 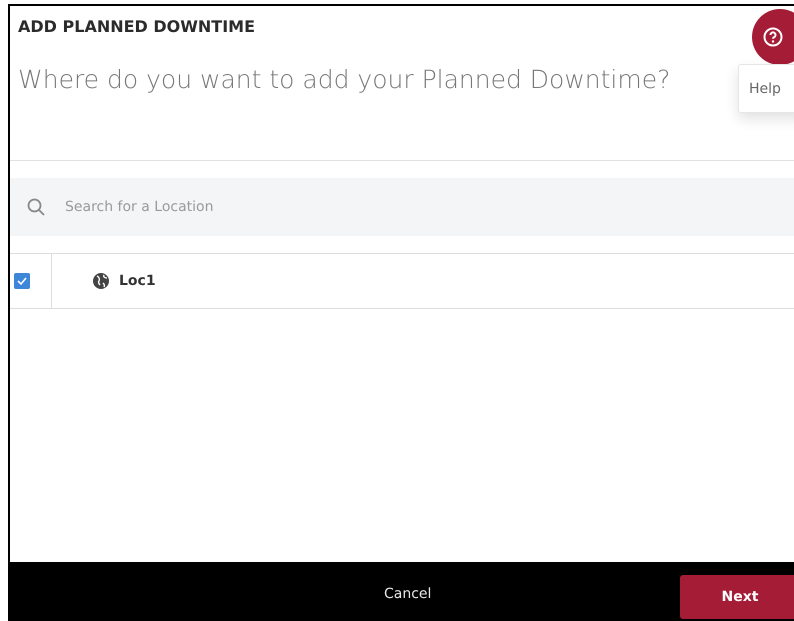 I want to click on help-button, so click(x=773, y=37).